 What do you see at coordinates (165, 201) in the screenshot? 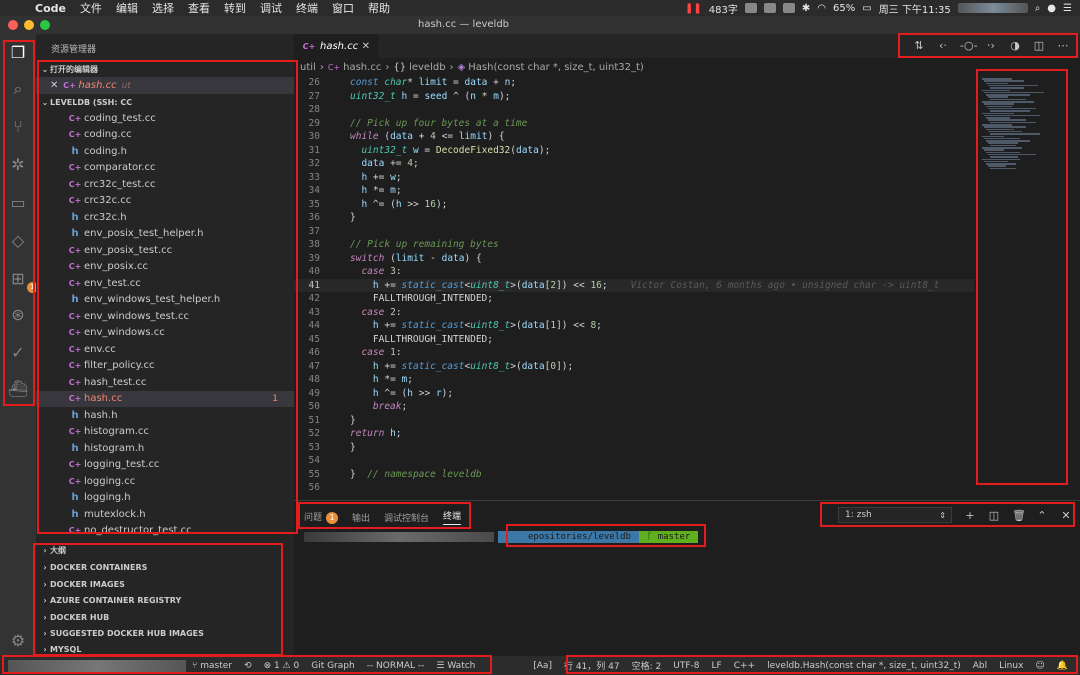
I see `file-item: C+ crc32c.cc` at bounding box center [165, 201].